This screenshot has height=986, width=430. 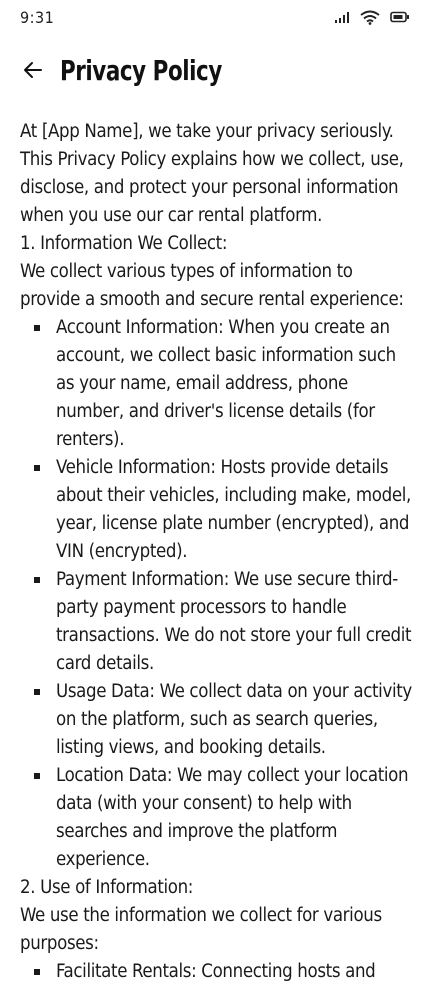 I want to click on status-icons, so click(x=372, y=17).